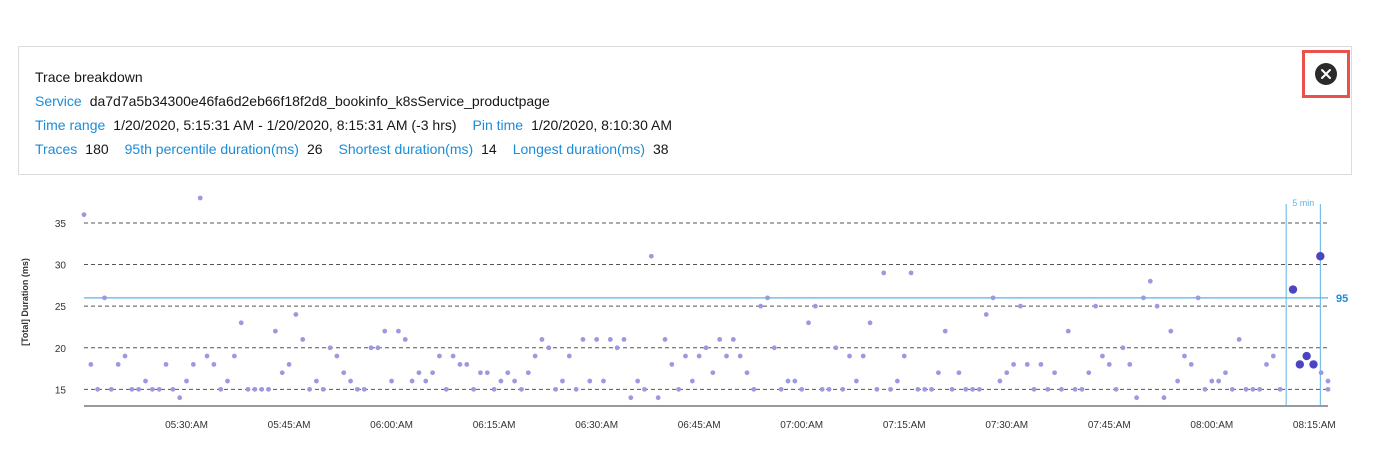 The height and width of the screenshot is (455, 1390). I want to click on shortest-value: 14, so click(489, 149).